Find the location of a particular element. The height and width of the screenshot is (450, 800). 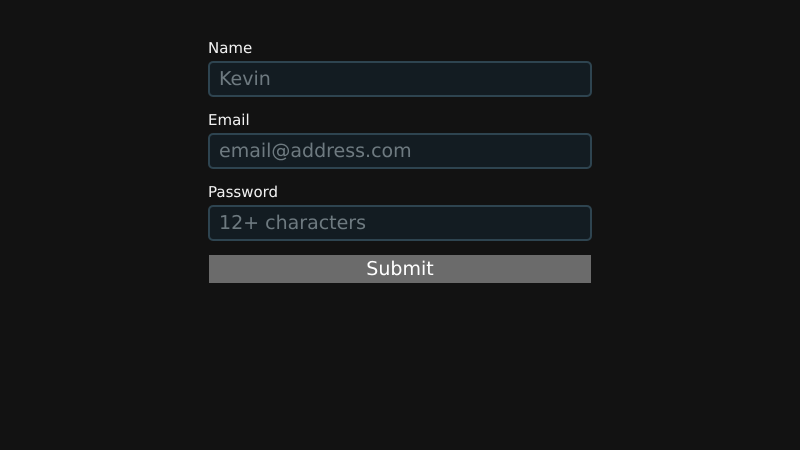

input-field: 12+ characters is located at coordinates (400, 223).